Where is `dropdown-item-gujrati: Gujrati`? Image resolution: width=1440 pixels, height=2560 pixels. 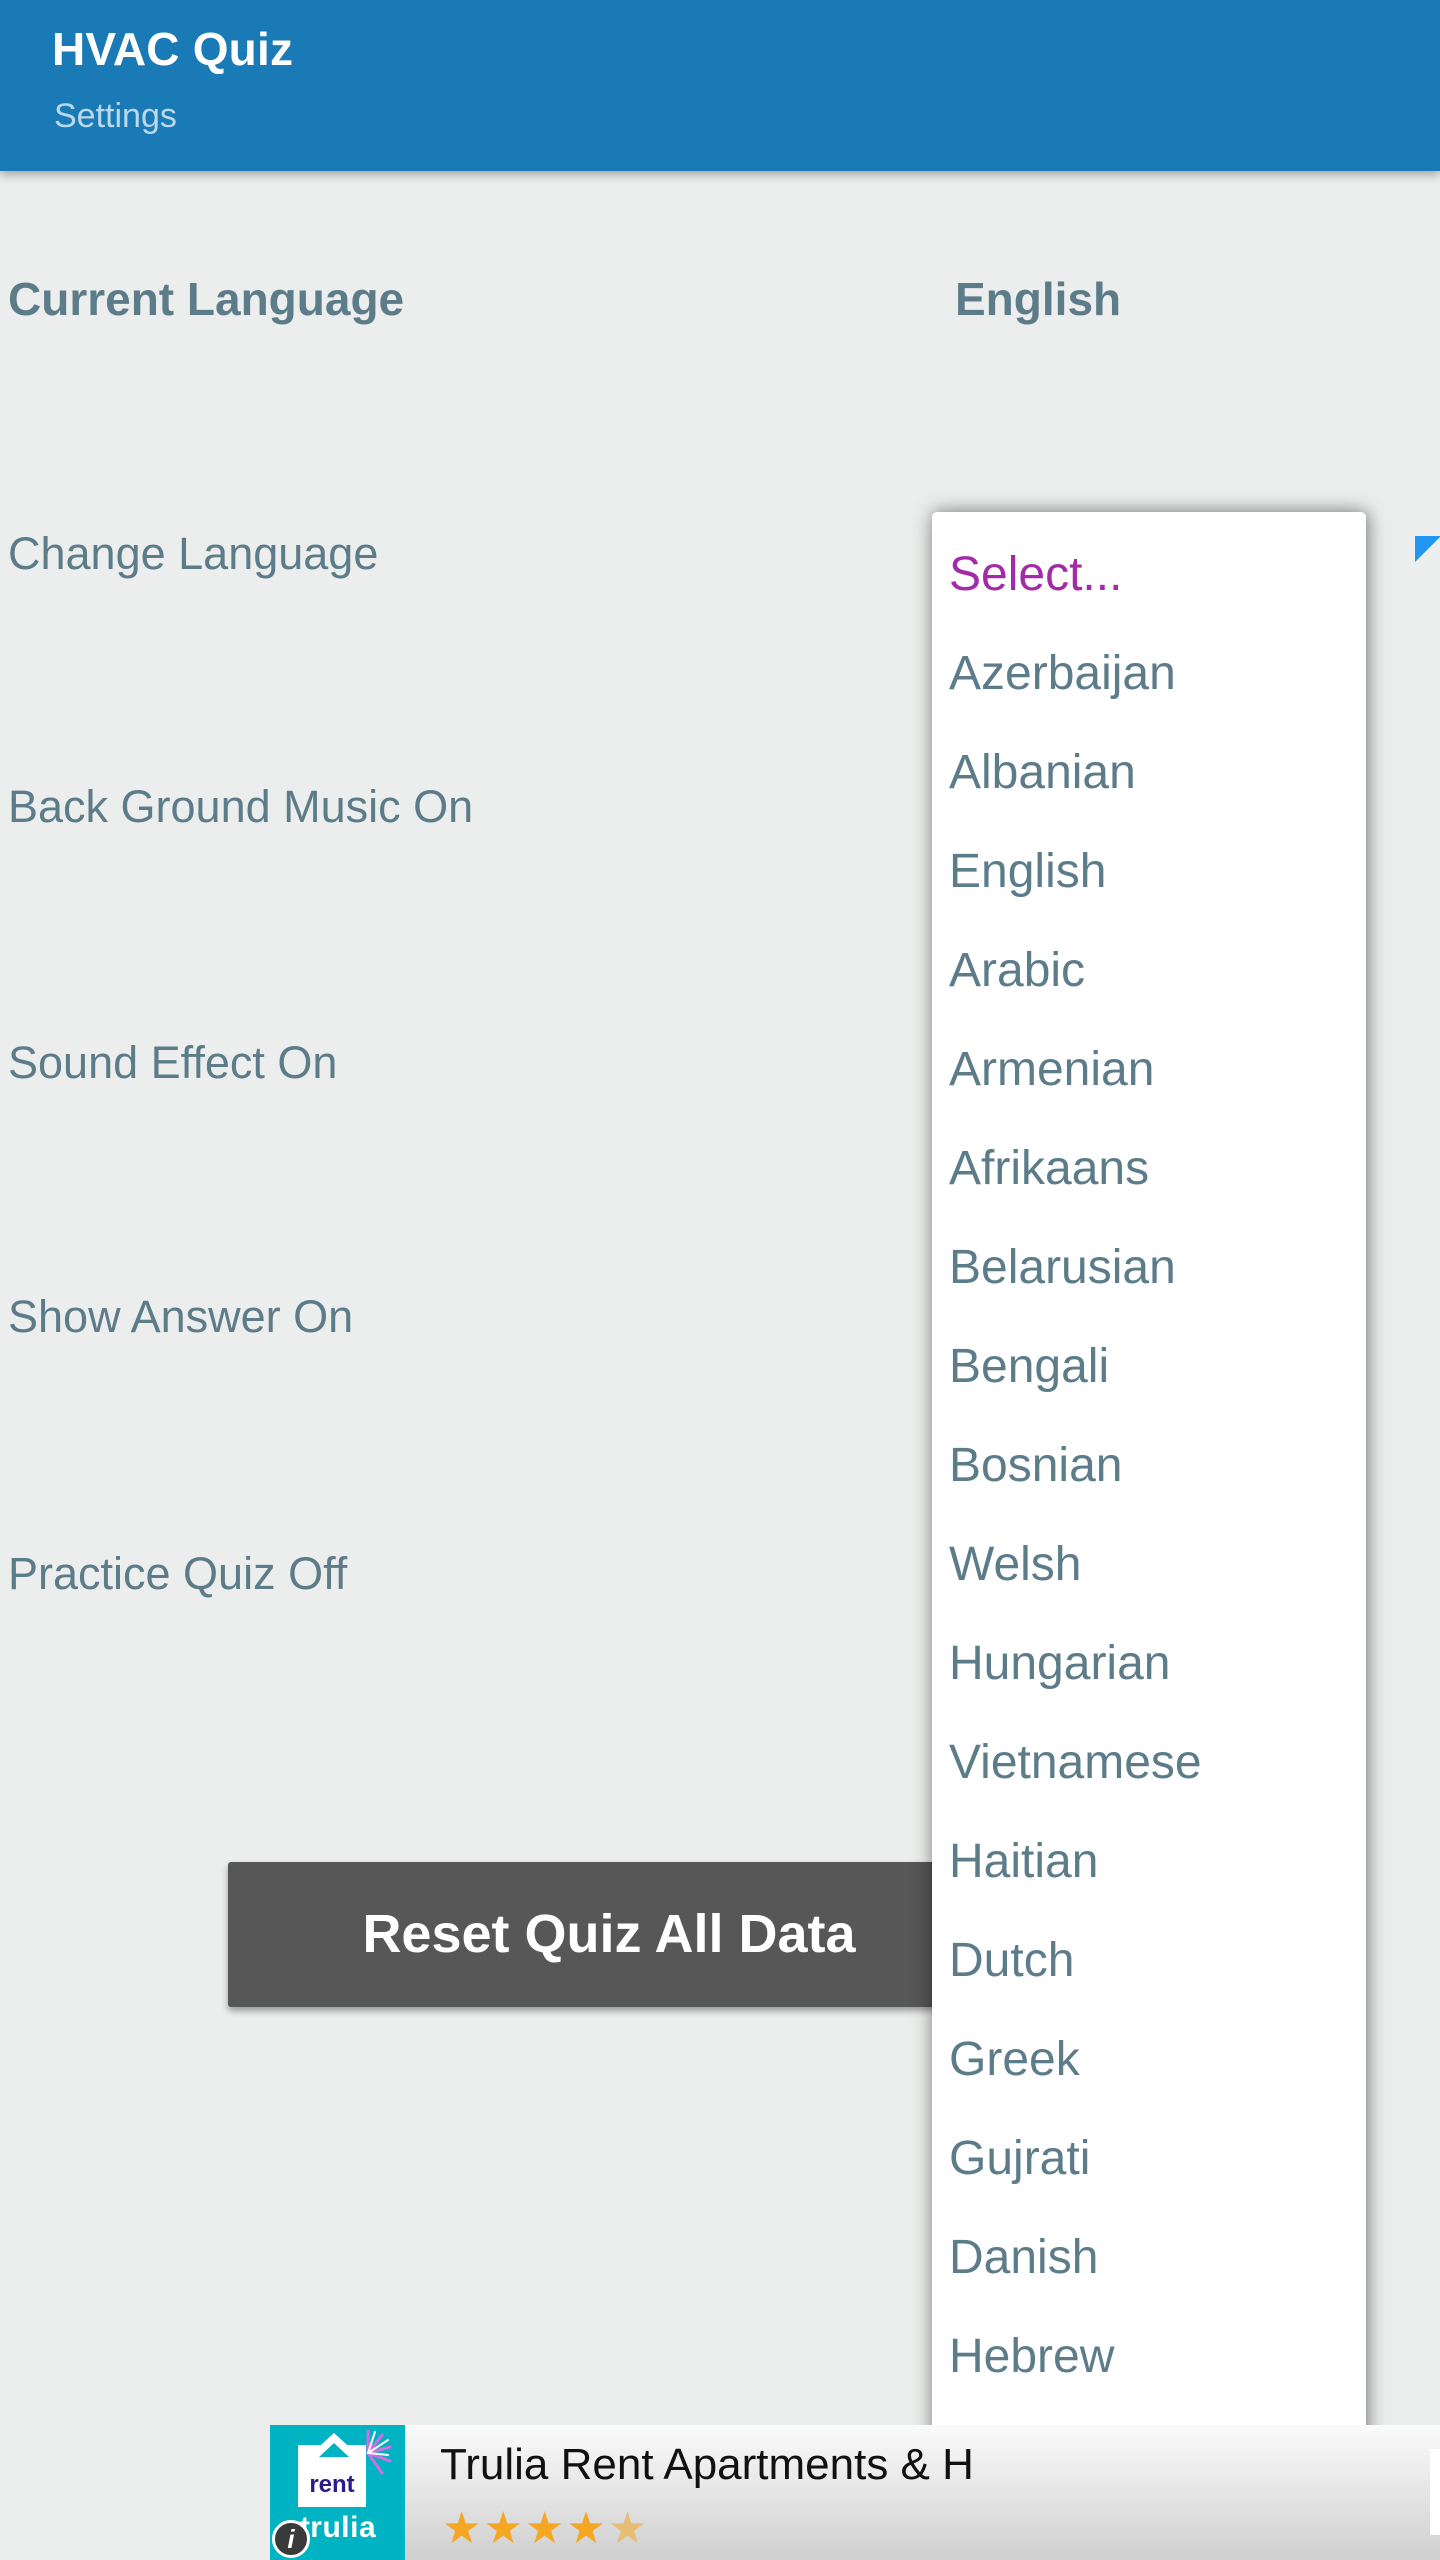 dropdown-item-gujrati: Gujrati is located at coordinates (1149, 2158).